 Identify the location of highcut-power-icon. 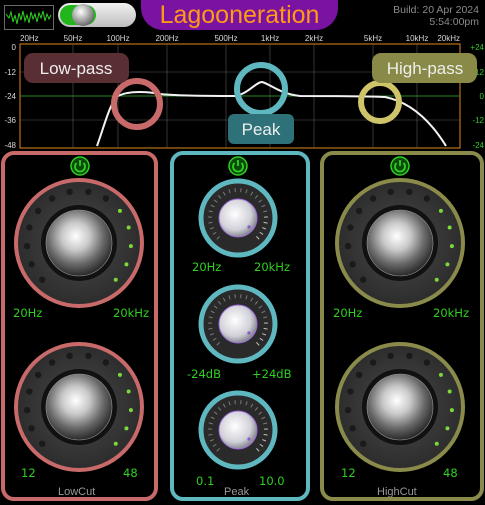
(400, 166).